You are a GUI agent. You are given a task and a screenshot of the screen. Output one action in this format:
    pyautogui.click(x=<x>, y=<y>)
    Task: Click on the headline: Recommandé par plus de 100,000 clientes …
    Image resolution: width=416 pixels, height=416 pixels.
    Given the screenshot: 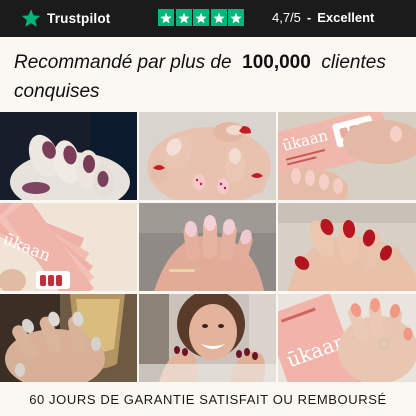 What is the action you would take?
    pyautogui.click(x=210, y=77)
    